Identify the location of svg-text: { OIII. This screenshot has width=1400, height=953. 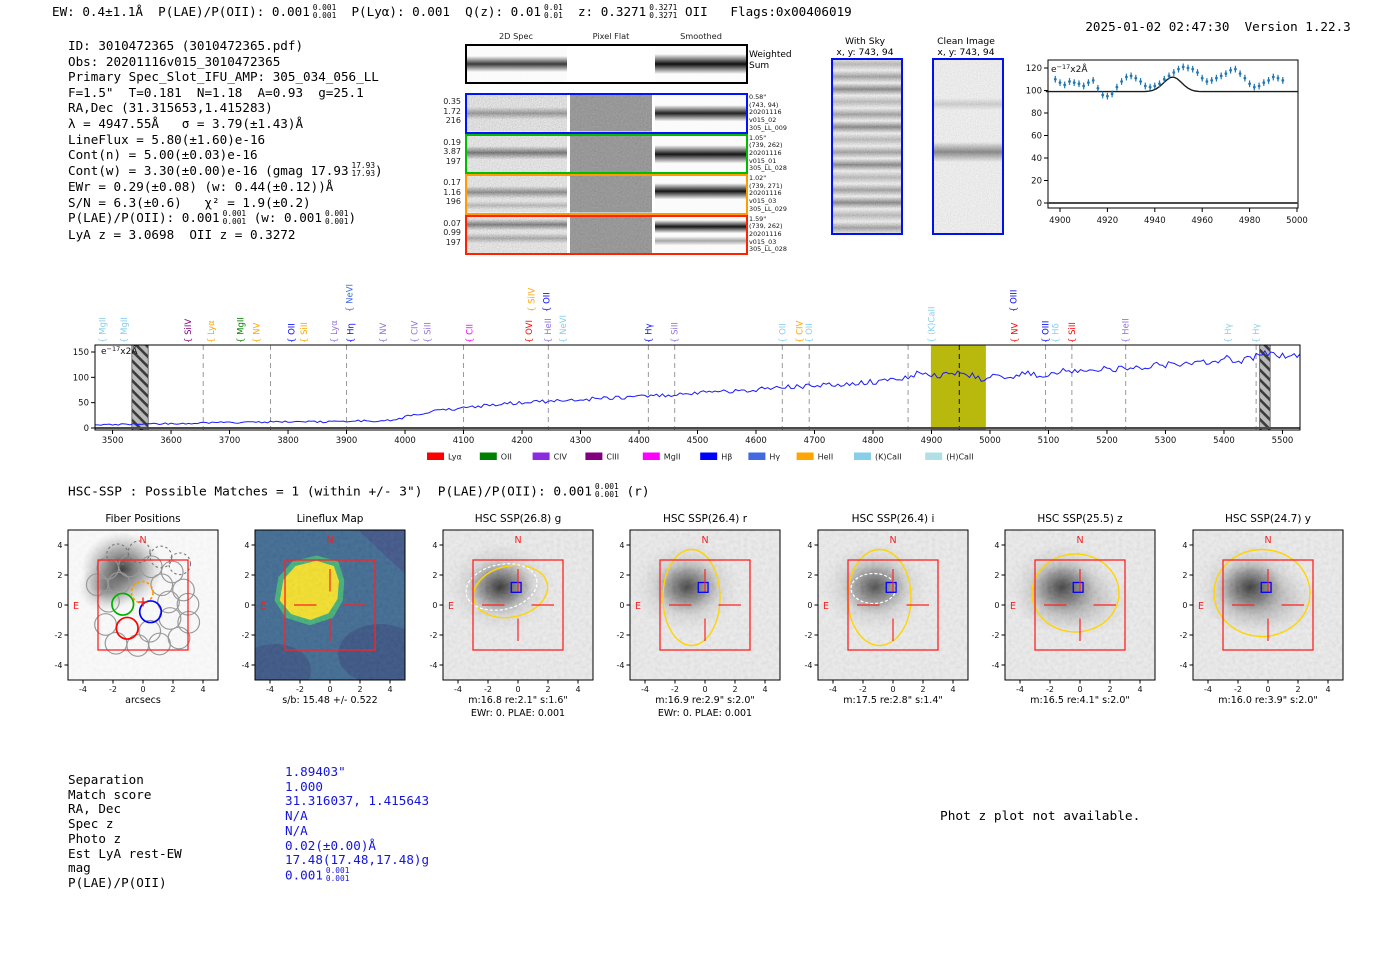
(1014, 301).